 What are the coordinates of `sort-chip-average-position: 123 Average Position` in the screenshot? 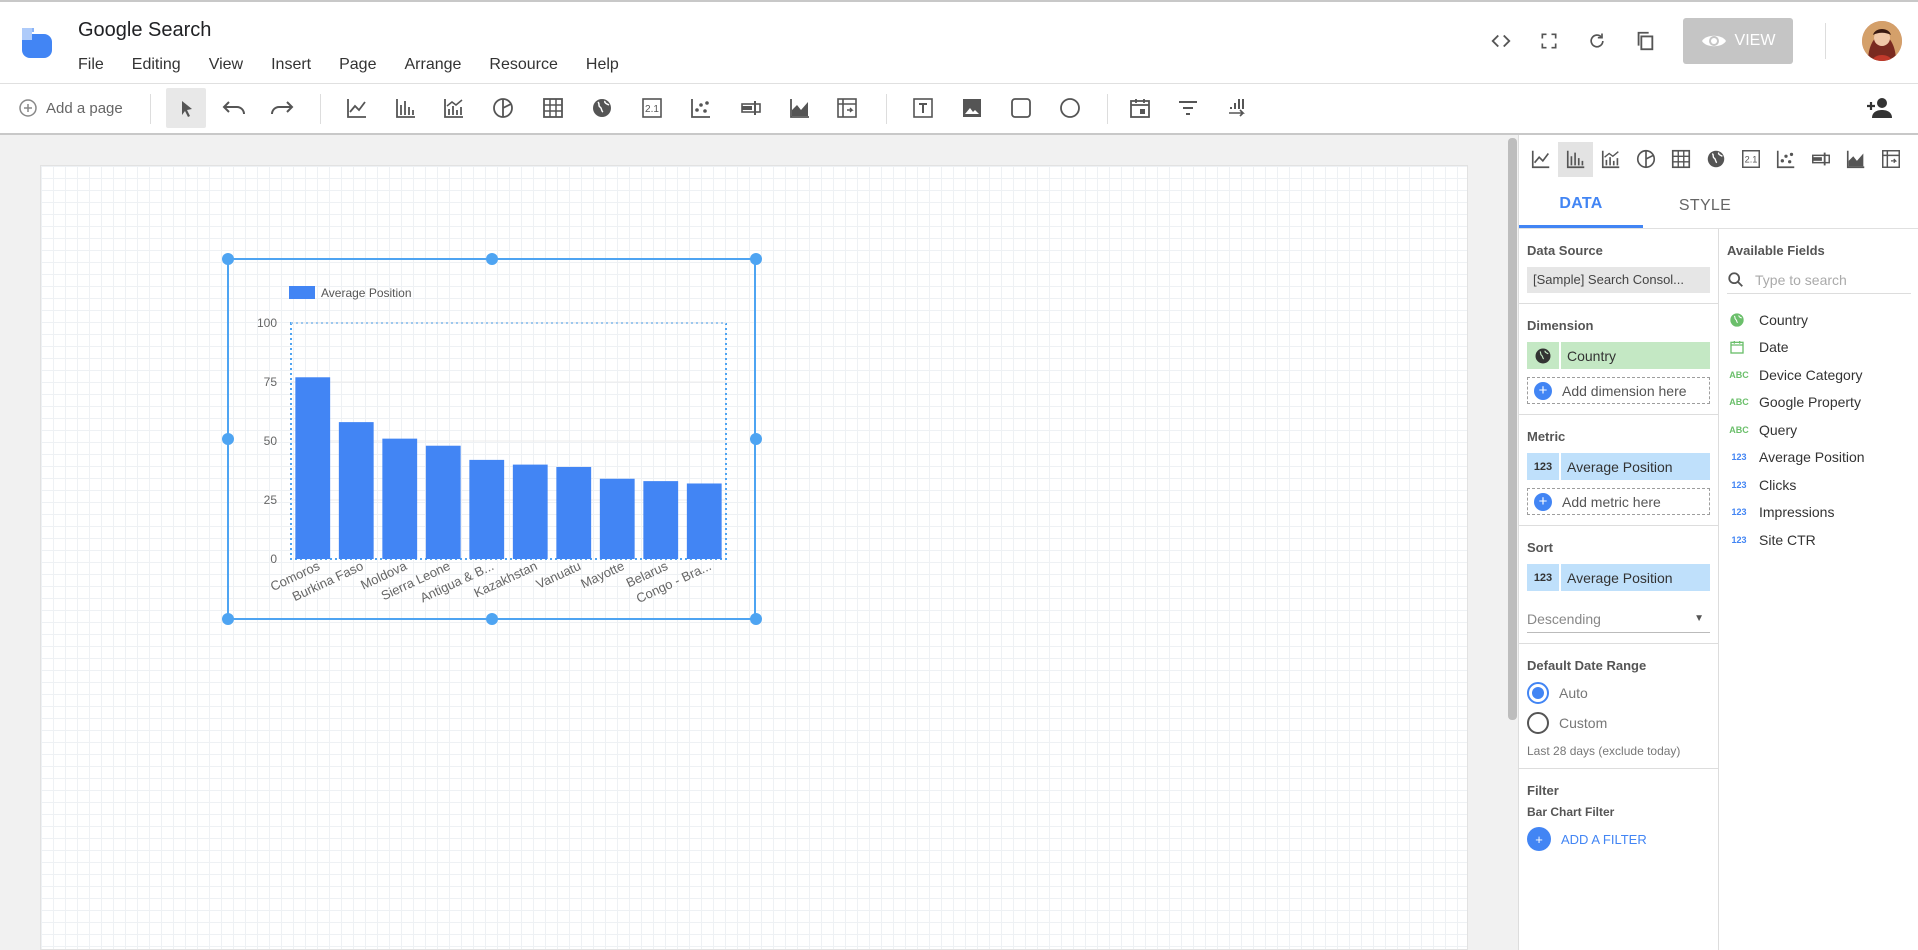 It's located at (1618, 577).